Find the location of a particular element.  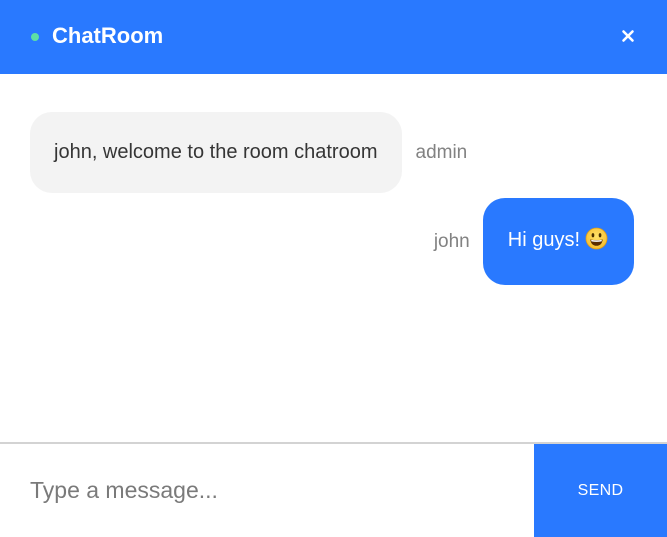

message-sender: admin is located at coordinates (441, 152).